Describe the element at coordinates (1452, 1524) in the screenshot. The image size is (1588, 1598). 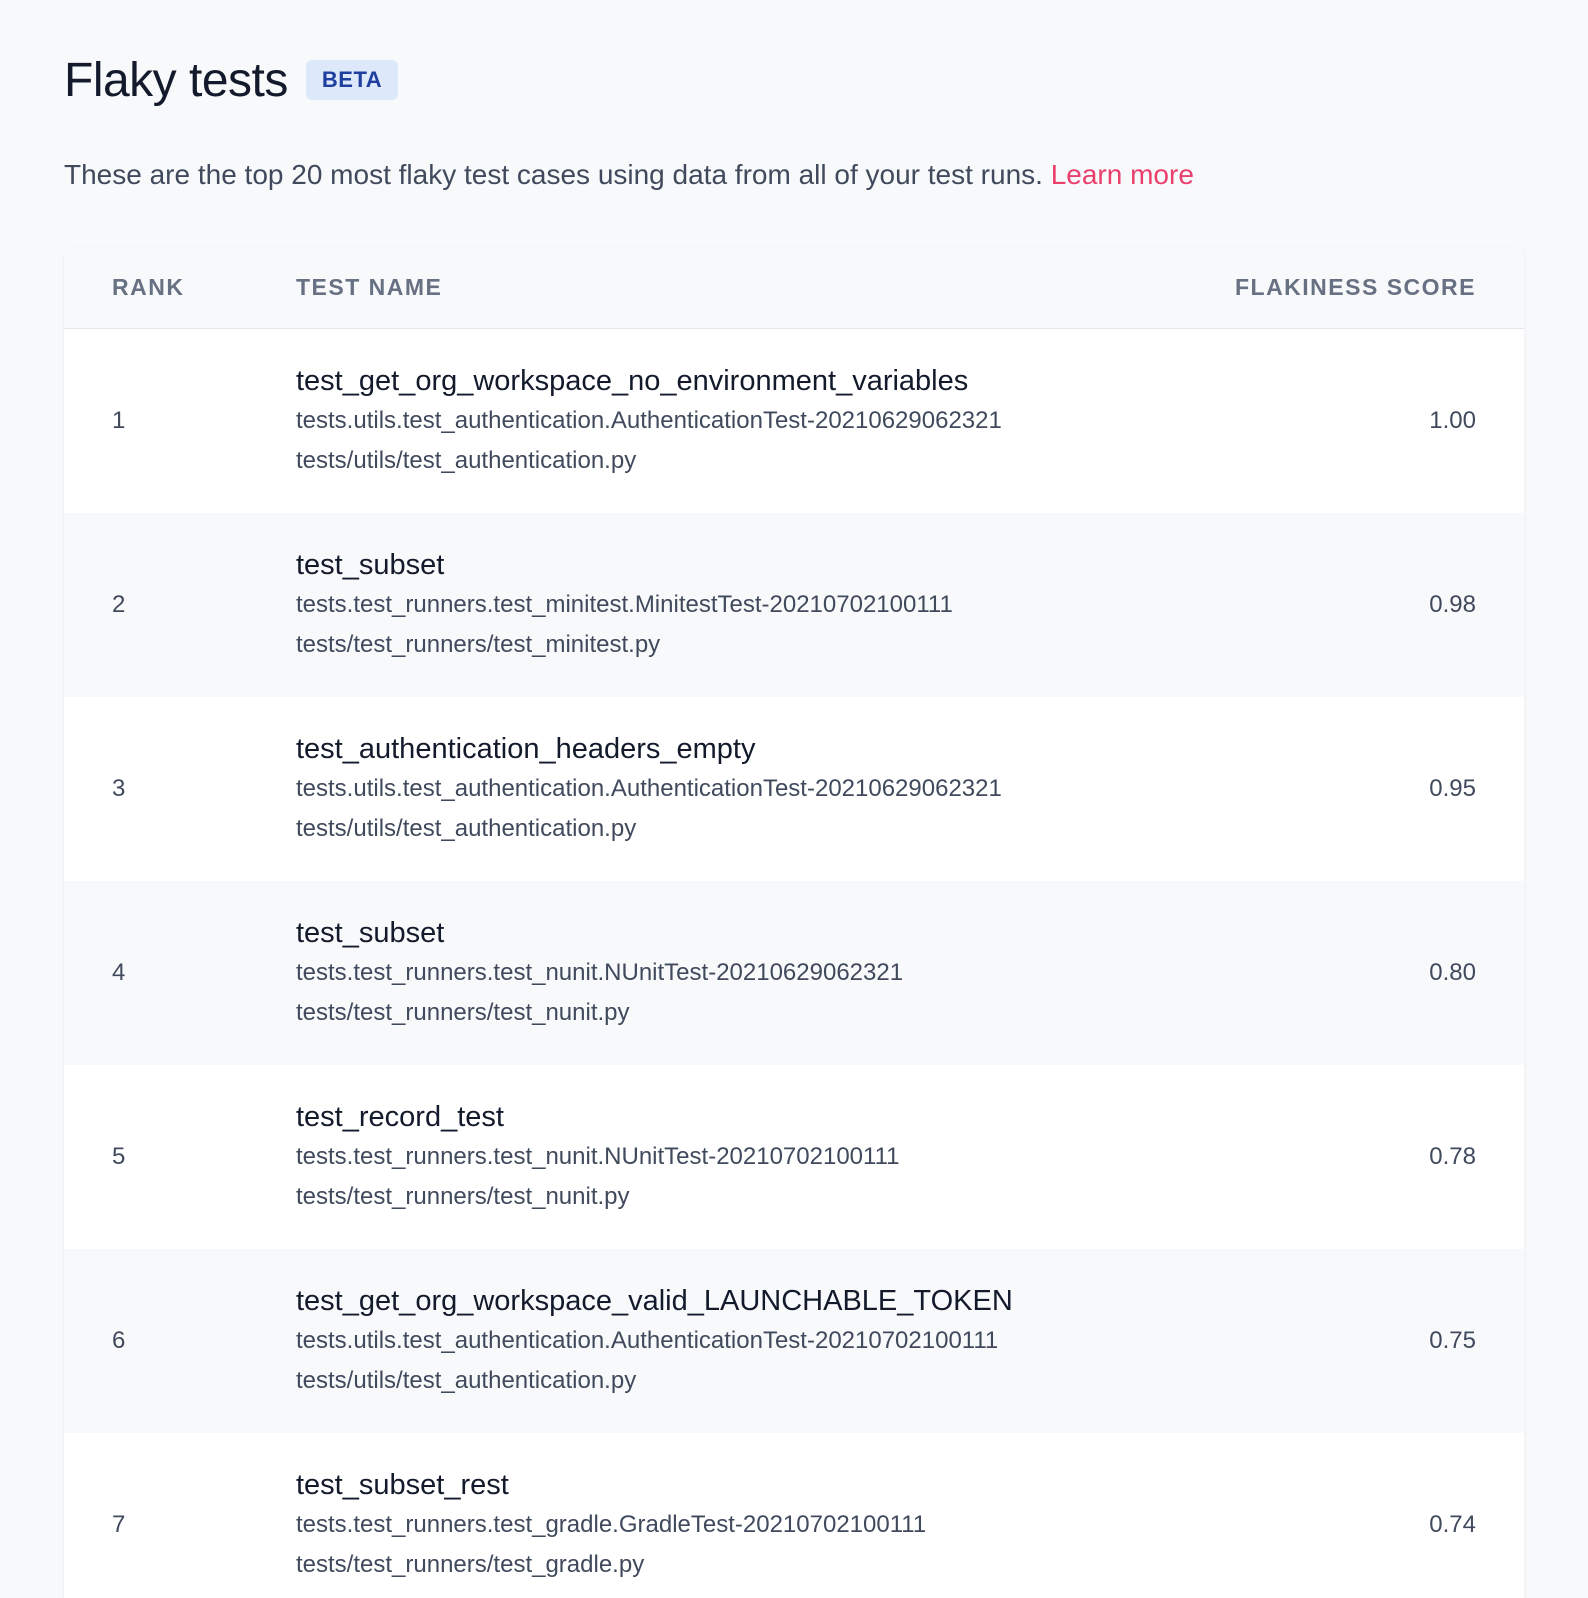
I see `flakiness-score-cell: 0.74` at that location.